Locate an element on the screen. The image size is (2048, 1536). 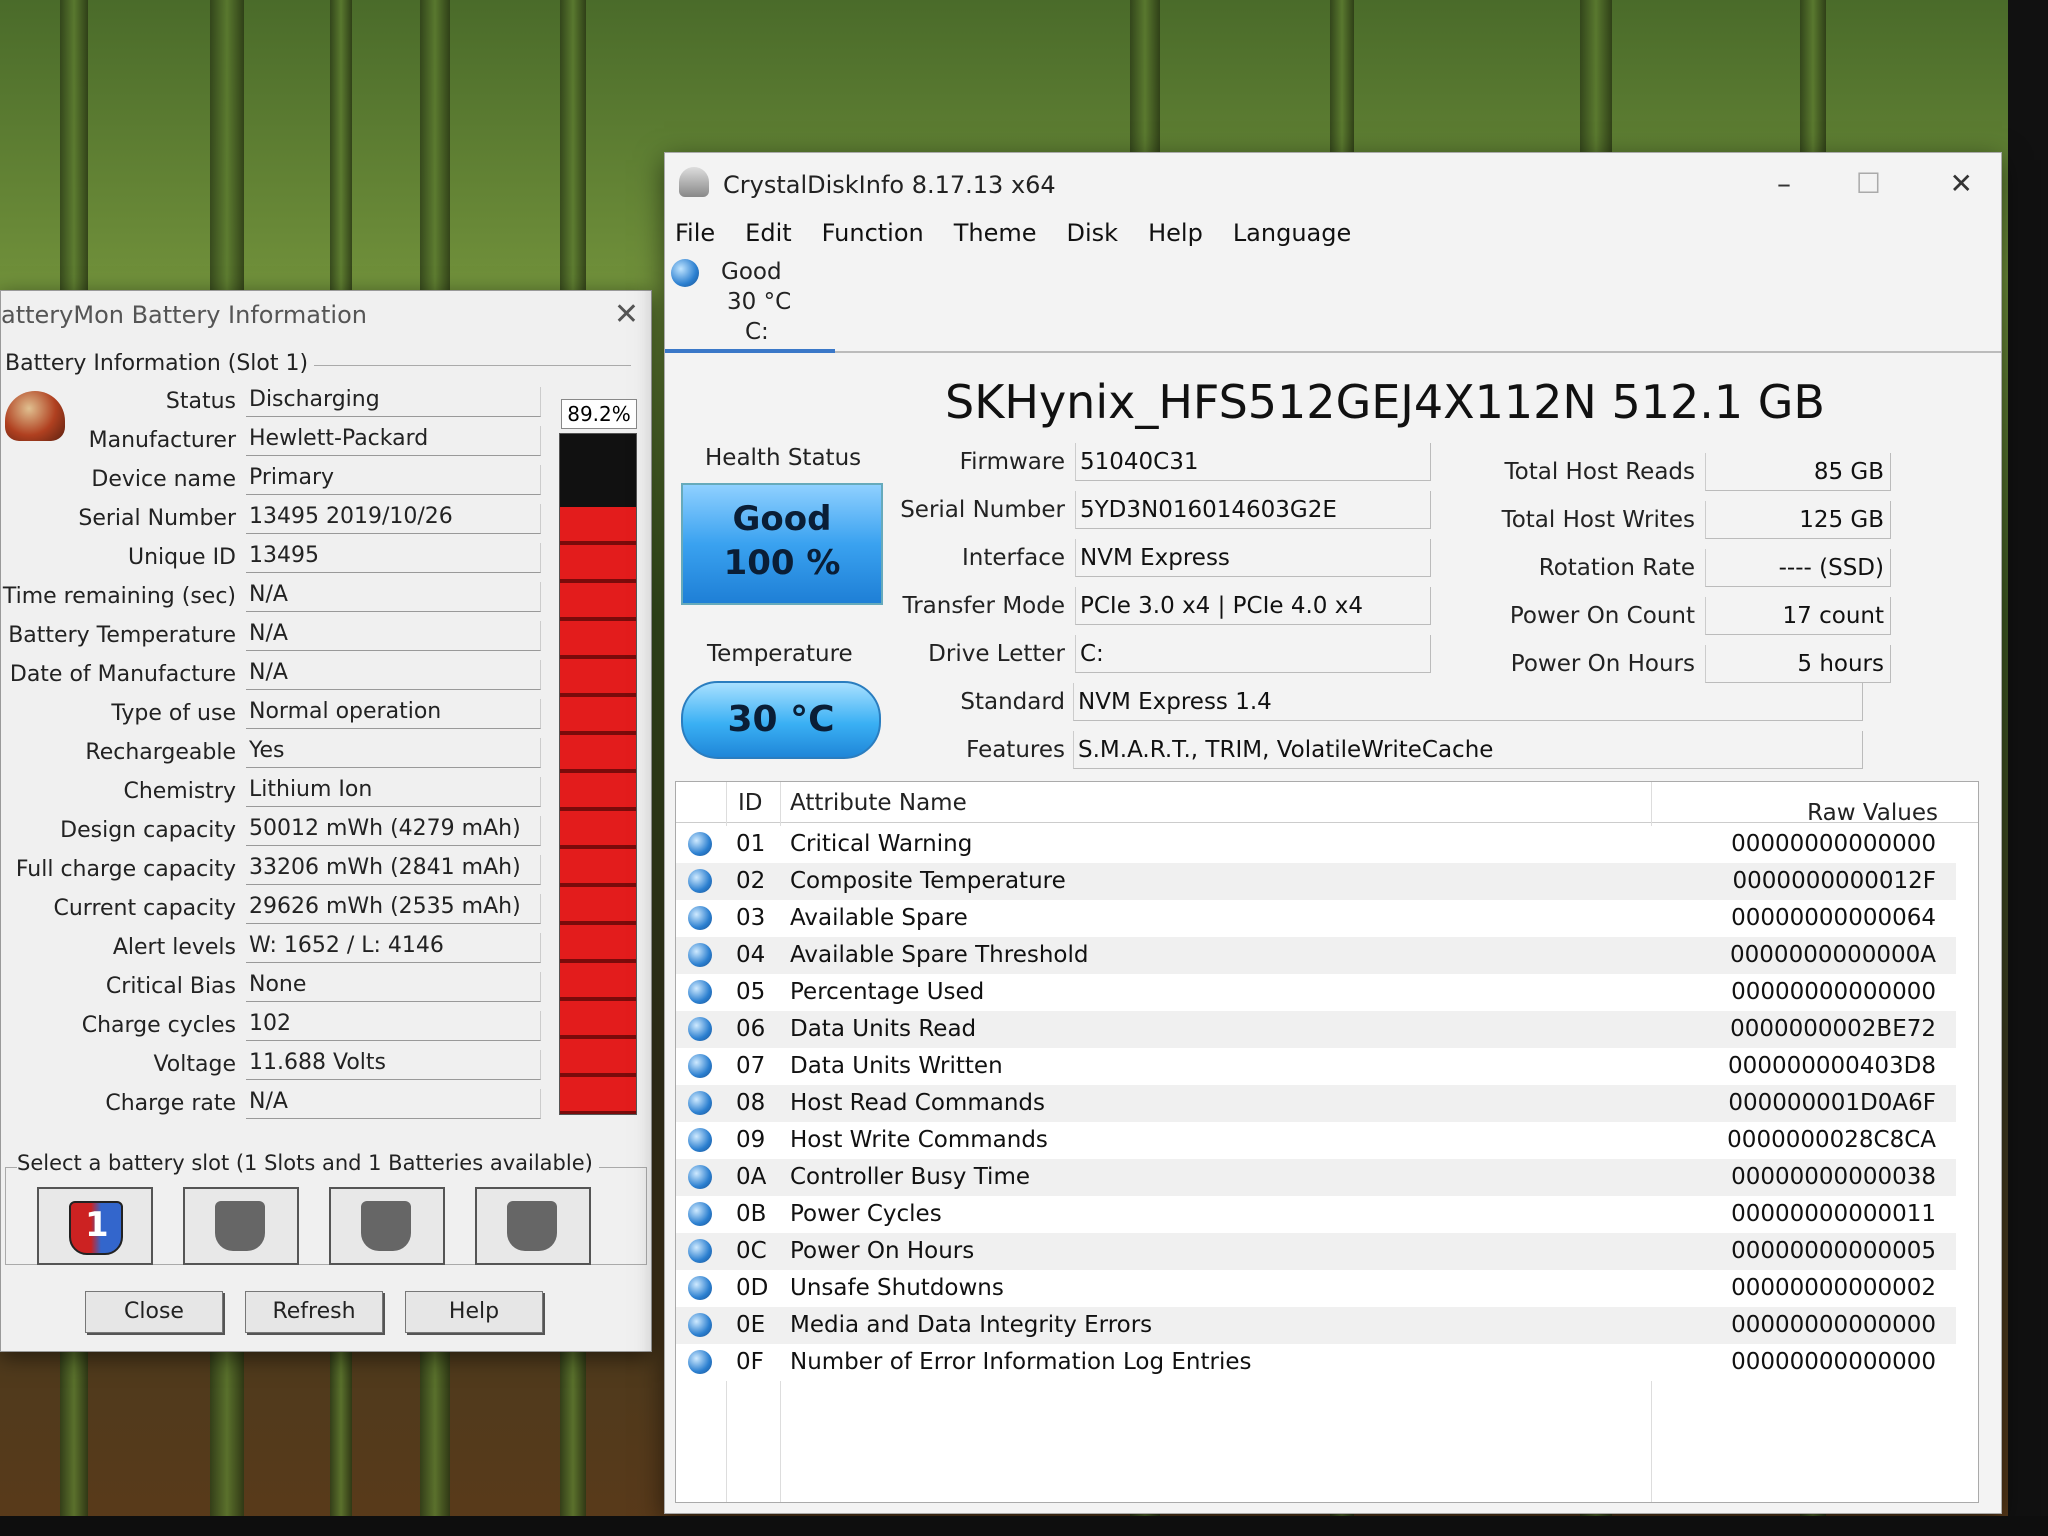
header-raw-values: Raw Values is located at coordinates (1872, 813).